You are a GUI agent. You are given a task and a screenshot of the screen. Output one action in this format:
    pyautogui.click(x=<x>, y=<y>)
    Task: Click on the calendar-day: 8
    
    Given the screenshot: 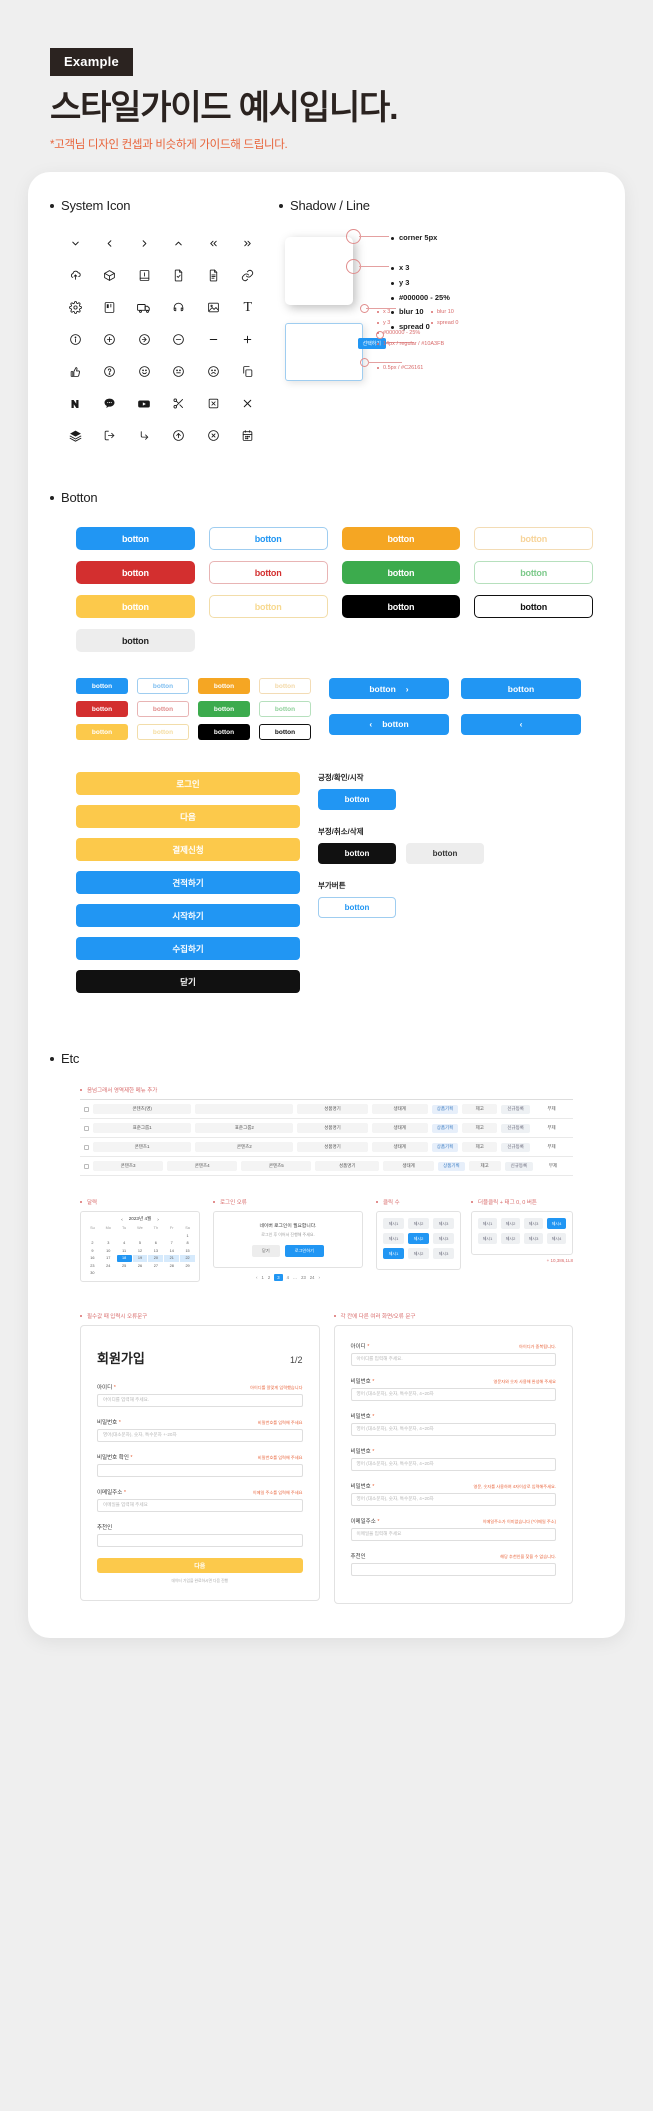 What is the action you would take?
    pyautogui.click(x=187, y=1243)
    